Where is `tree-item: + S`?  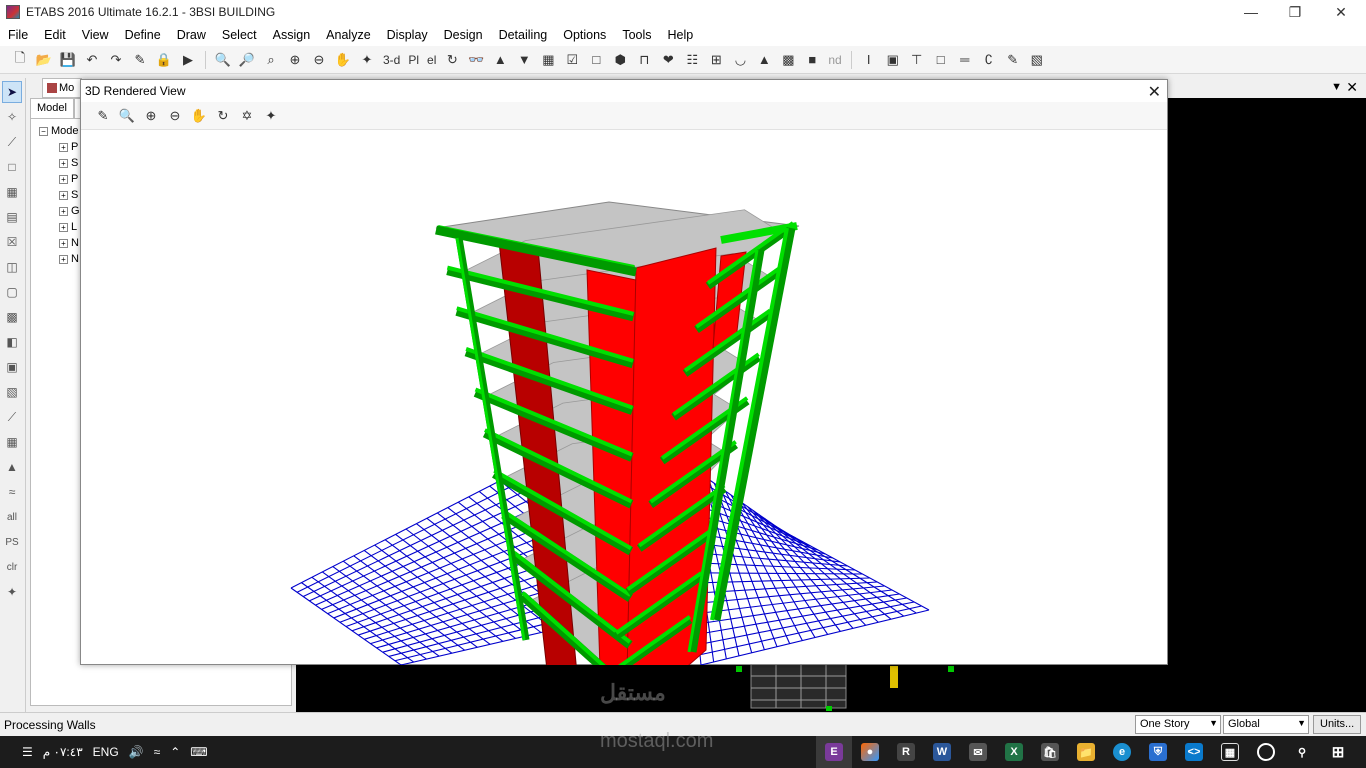 tree-item: + S is located at coordinates (68, 195).